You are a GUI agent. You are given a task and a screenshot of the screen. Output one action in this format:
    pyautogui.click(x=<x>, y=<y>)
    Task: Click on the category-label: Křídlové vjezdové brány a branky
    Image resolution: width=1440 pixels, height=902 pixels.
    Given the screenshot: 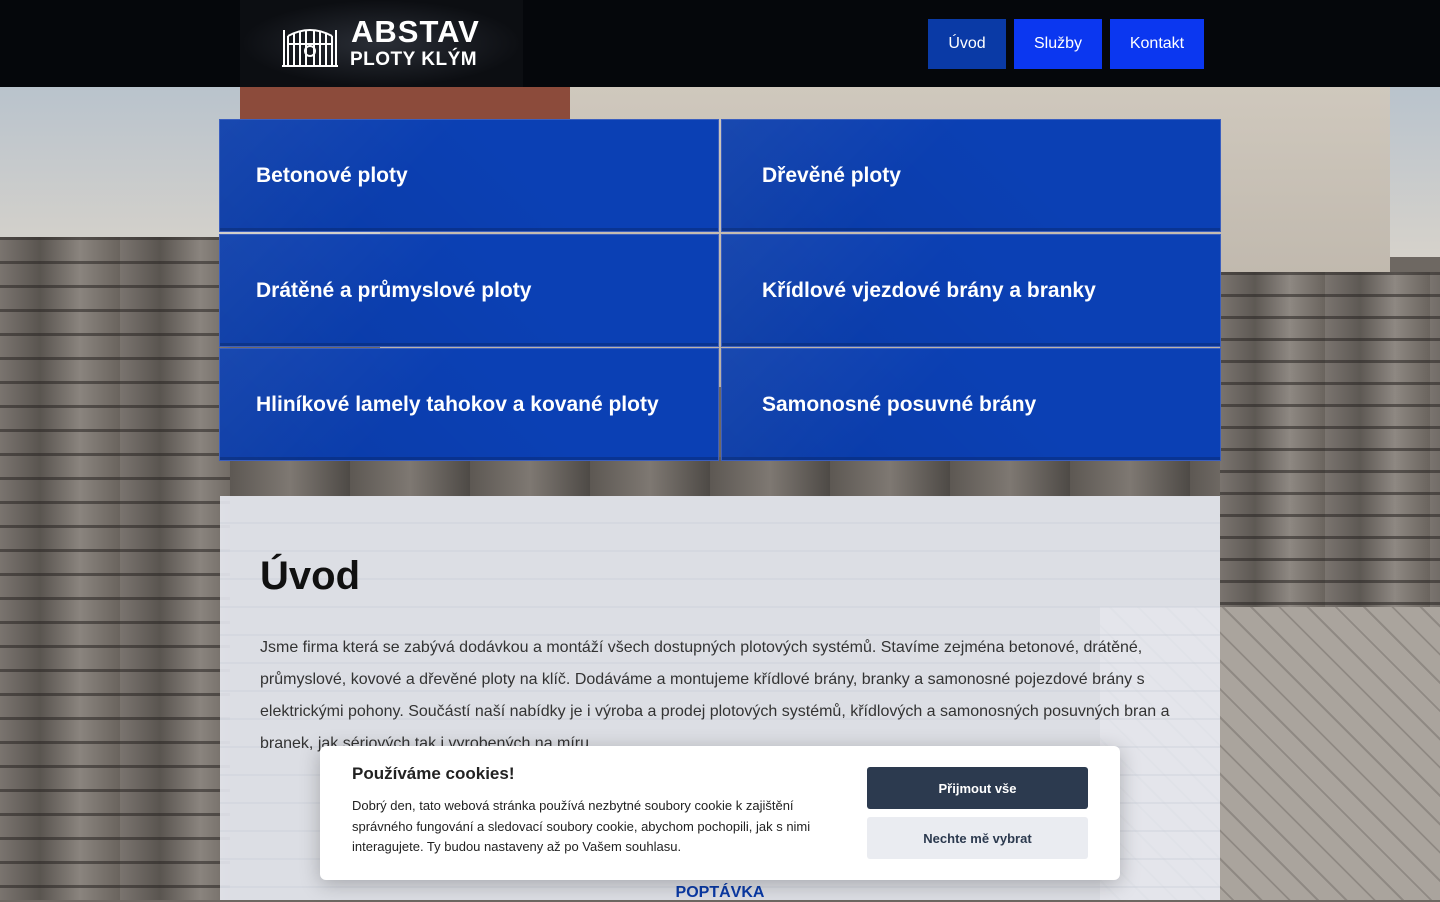 What is the action you would take?
    pyautogui.click(x=929, y=290)
    